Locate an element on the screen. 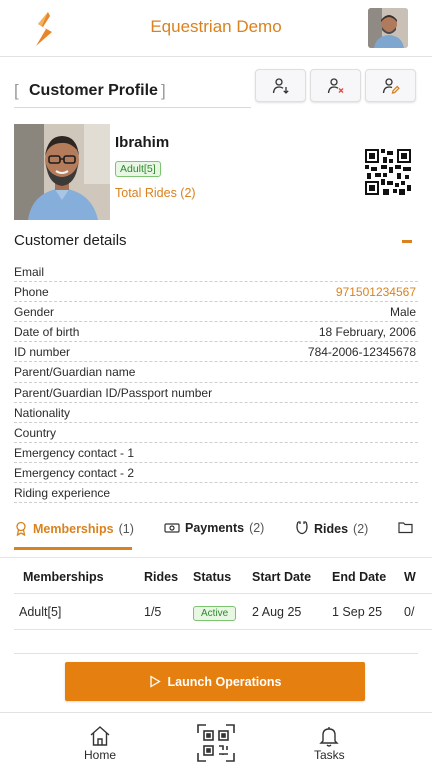 This screenshot has width=432, height=768. detail-row-dob: Date of birth 18 February, 2006 is located at coordinates (216, 332).